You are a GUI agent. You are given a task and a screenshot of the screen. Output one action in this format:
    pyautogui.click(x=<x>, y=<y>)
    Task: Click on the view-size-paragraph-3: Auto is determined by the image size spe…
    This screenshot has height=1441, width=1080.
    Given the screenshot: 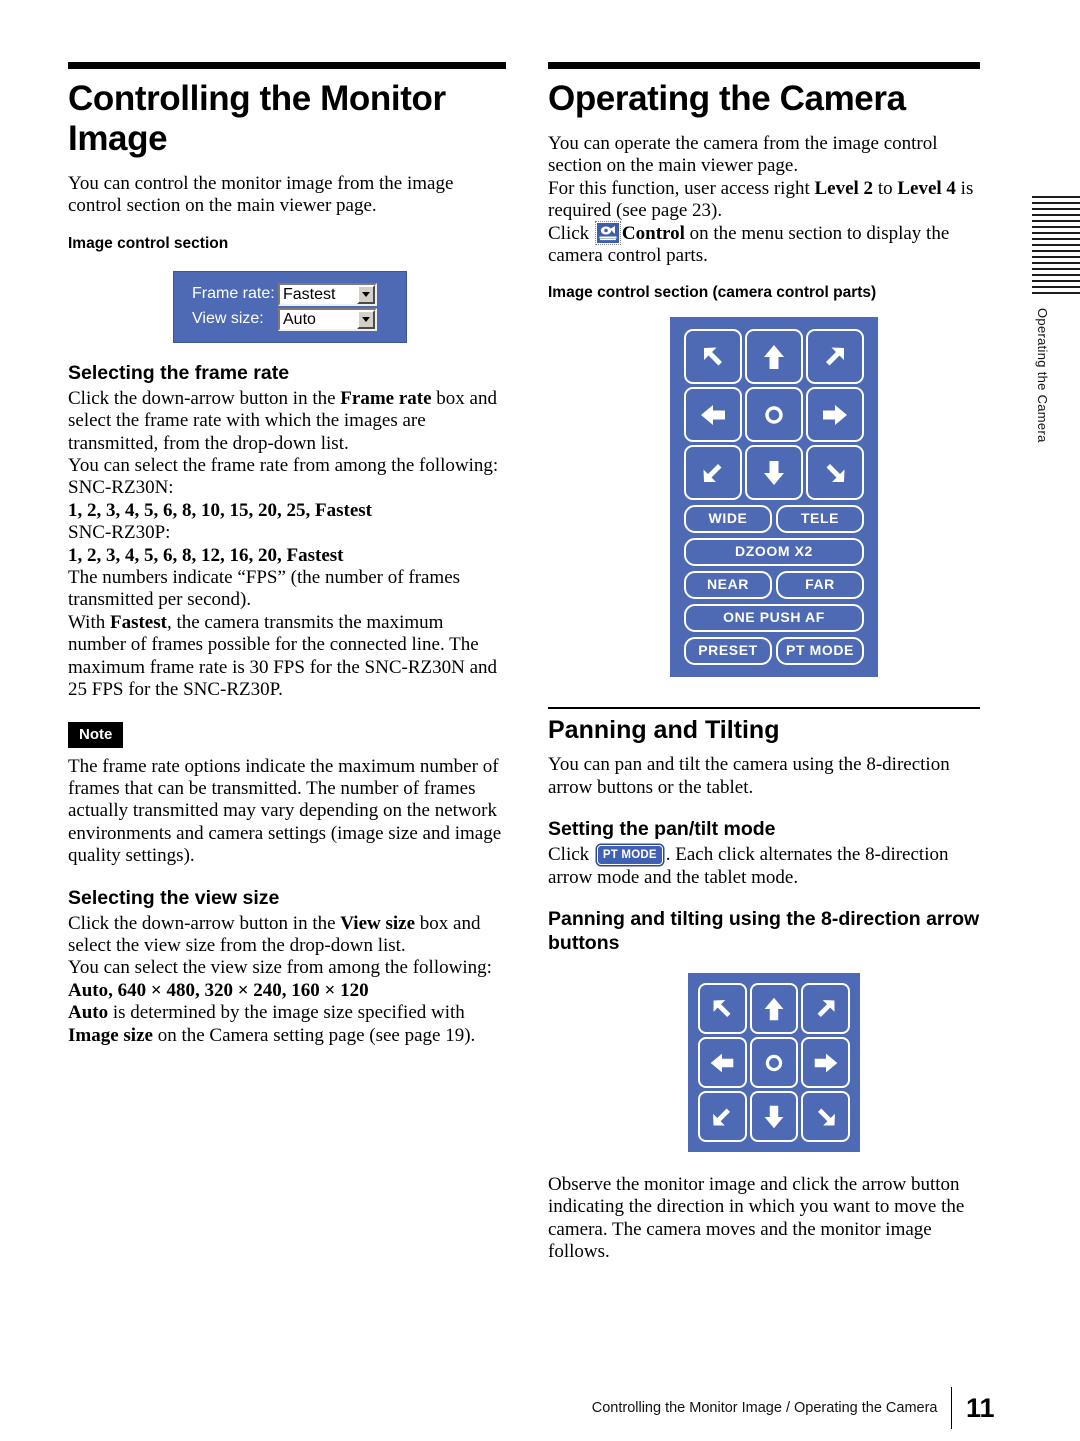 What is the action you would take?
    pyautogui.click(x=287, y=1024)
    